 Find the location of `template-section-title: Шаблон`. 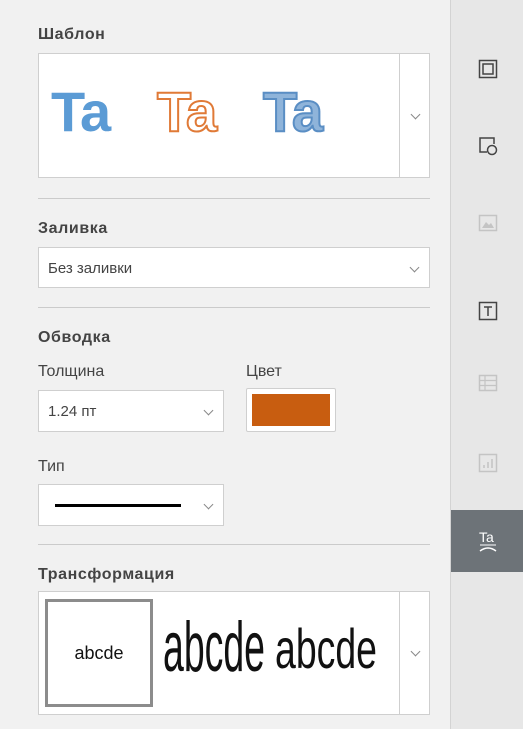

template-section-title: Шаблон is located at coordinates (72, 34).